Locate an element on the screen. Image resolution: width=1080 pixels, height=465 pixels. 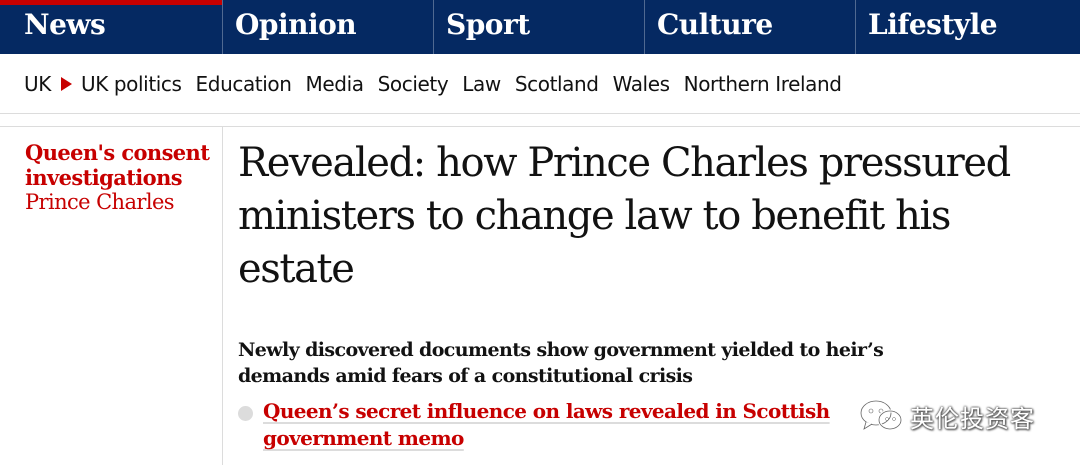
divider is located at coordinates (540, 126).